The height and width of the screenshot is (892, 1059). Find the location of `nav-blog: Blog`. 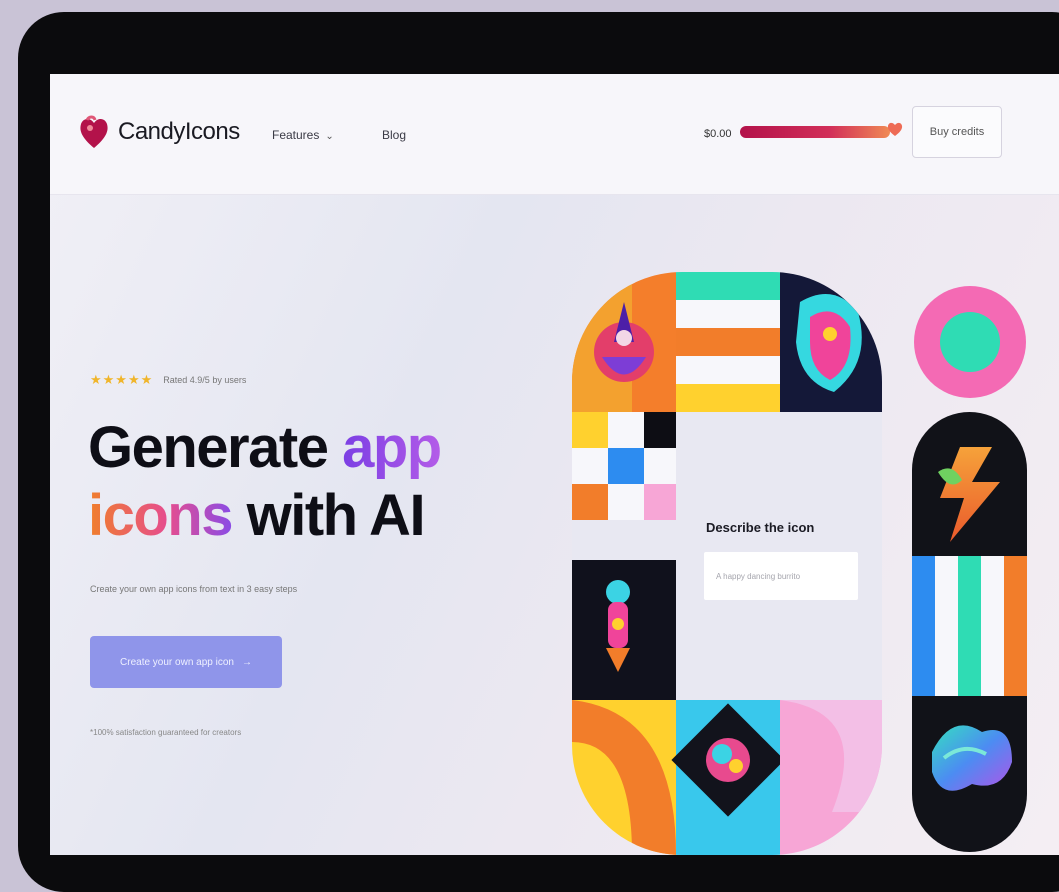

nav-blog: Blog is located at coordinates (394, 135).